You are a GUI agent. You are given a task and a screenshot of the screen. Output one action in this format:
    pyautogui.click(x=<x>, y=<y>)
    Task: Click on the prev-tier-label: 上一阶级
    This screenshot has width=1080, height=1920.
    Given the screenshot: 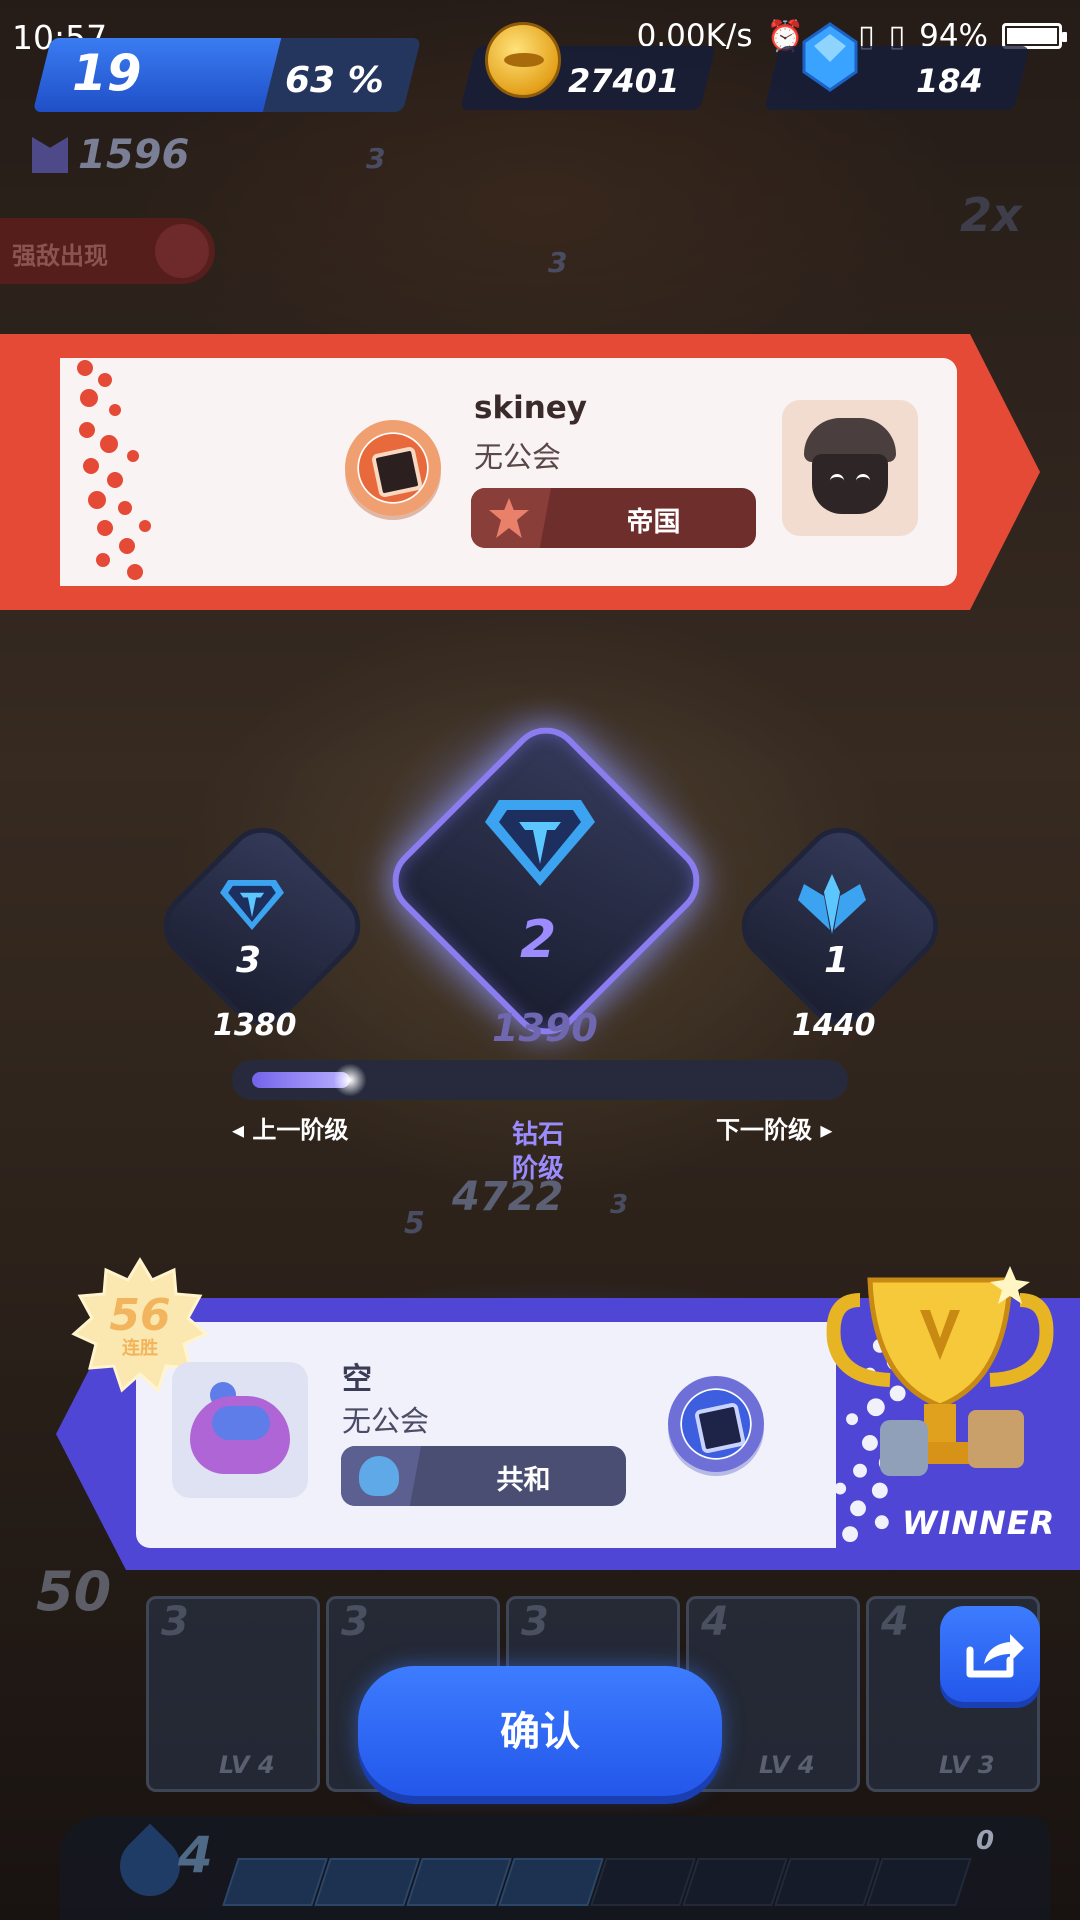 What is the action you would take?
    pyautogui.click(x=300, y=1130)
    